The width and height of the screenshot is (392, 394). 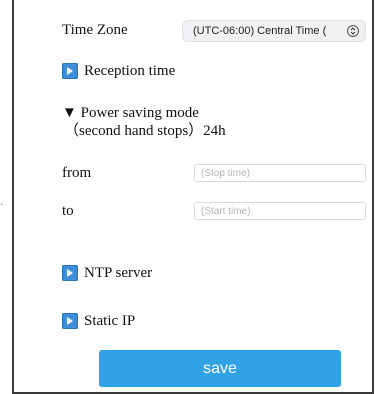 I want to click on save-button: save, so click(x=220, y=368).